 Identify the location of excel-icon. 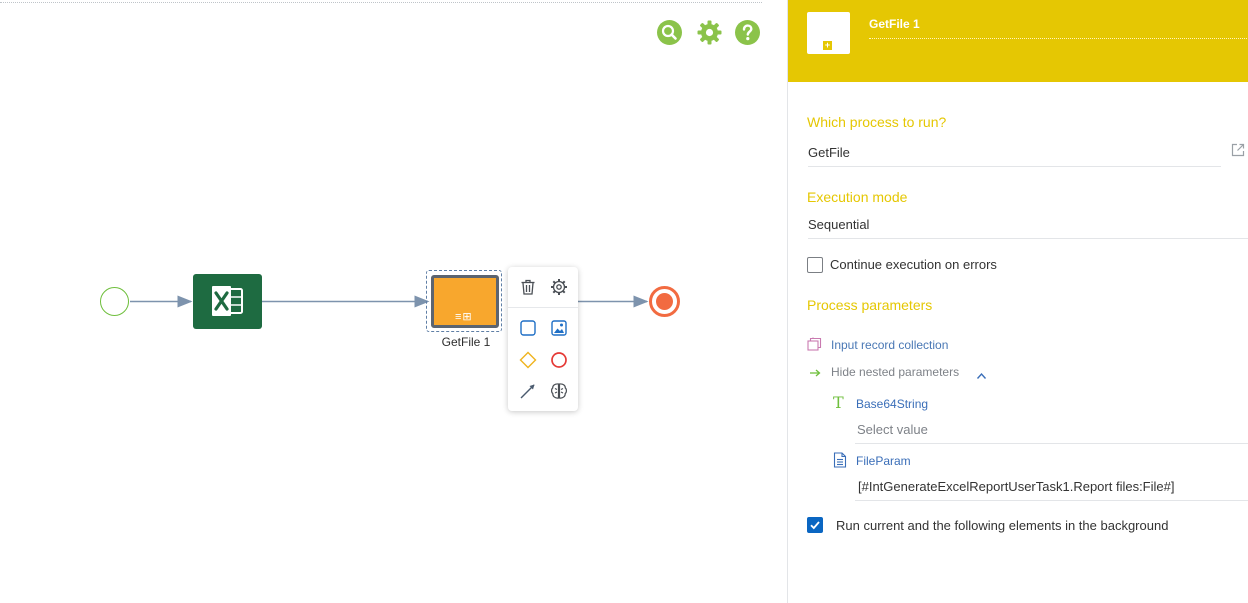
(227, 301).